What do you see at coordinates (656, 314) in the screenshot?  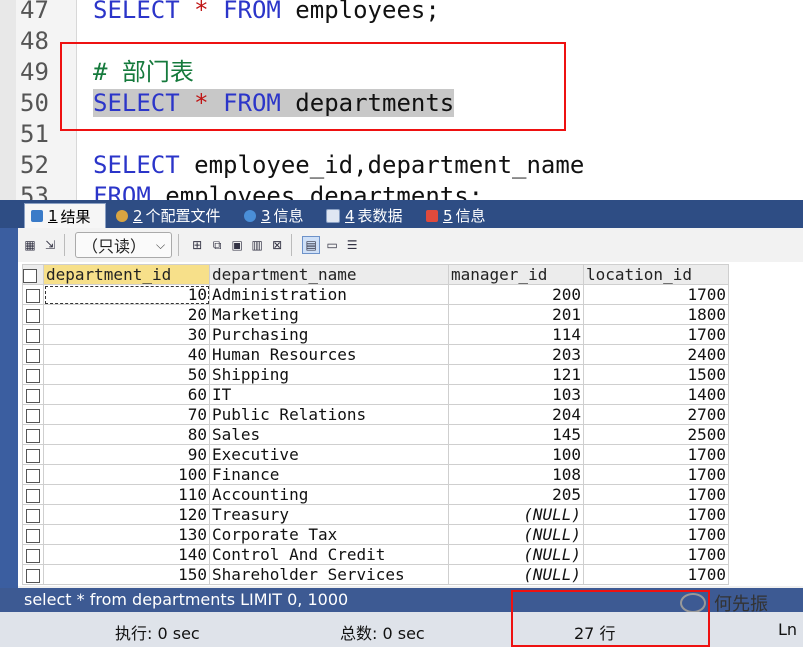 I see `cell-location-id: 1800` at bounding box center [656, 314].